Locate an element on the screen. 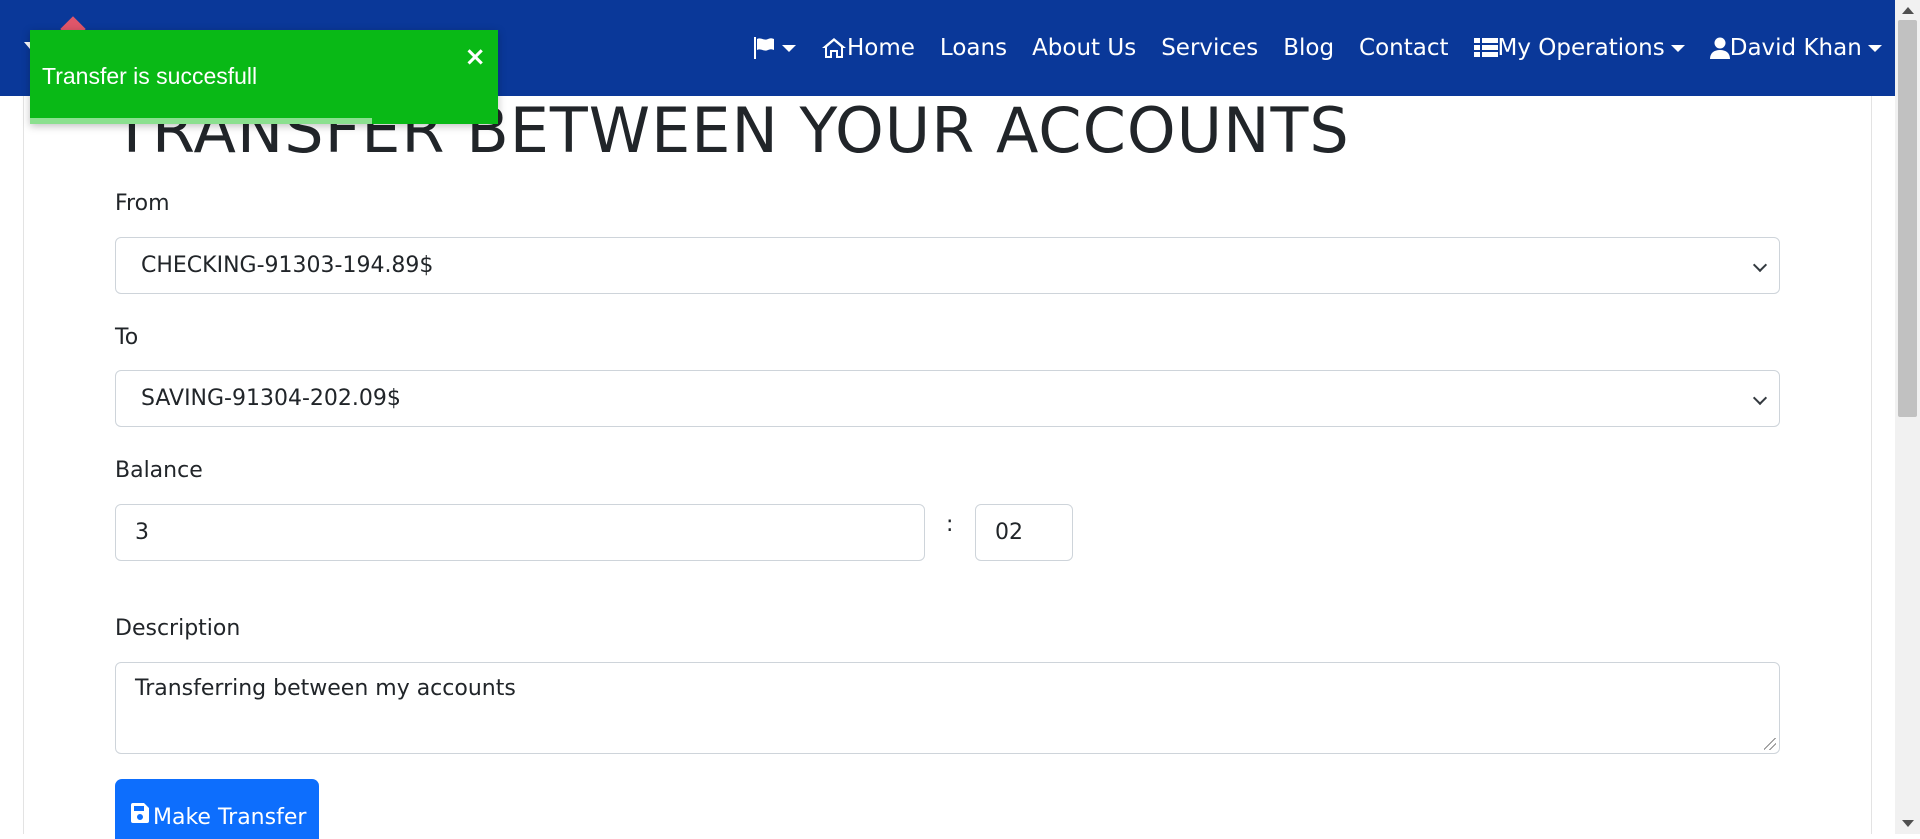  nav-services-label: Services is located at coordinates (1210, 48).